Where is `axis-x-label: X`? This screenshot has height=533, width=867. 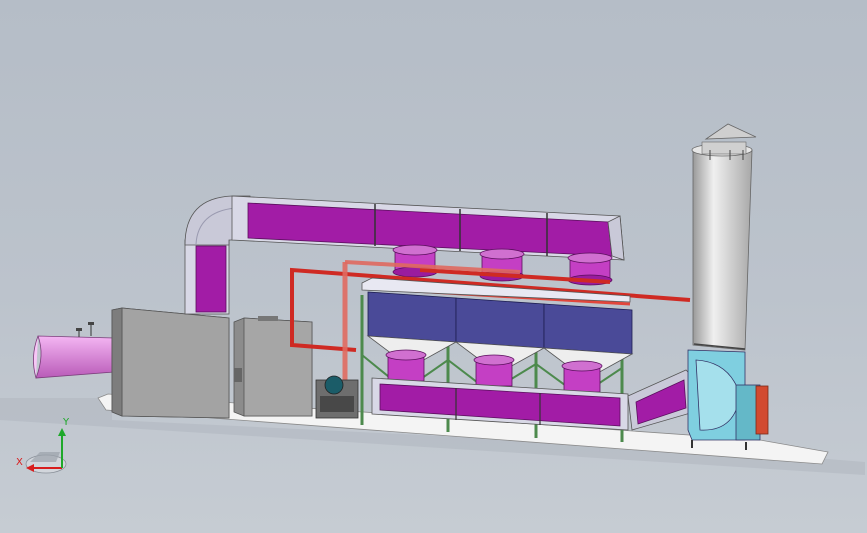
axis-x-label: X is located at coordinates (19, 462).